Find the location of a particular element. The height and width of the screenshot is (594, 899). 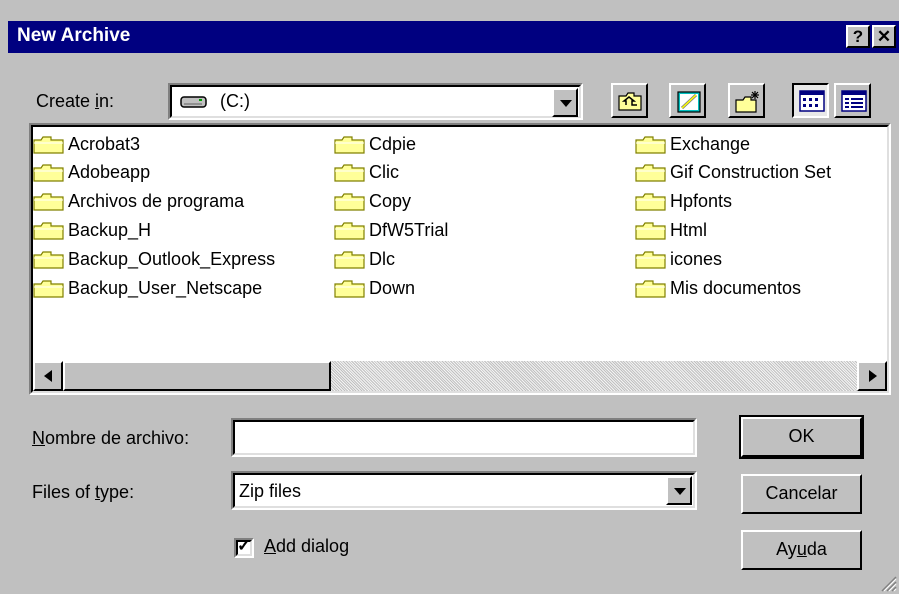

folder-label: Gif Construction Set is located at coordinates (751, 172).